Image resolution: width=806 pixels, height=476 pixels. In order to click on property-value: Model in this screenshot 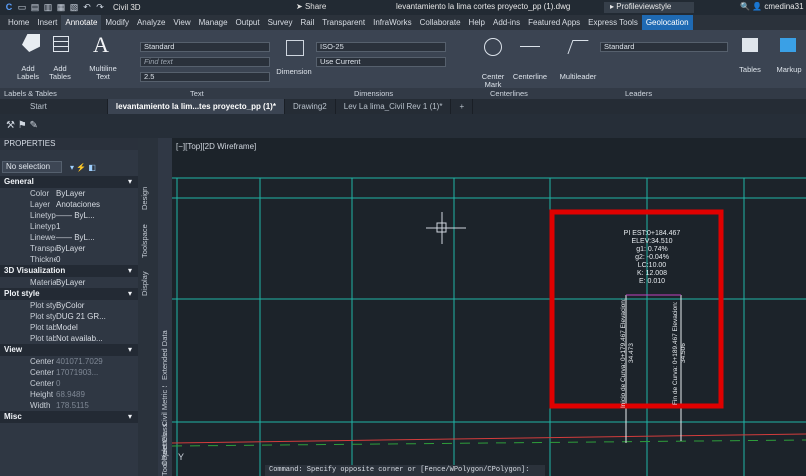, I will do `click(97, 327)`.